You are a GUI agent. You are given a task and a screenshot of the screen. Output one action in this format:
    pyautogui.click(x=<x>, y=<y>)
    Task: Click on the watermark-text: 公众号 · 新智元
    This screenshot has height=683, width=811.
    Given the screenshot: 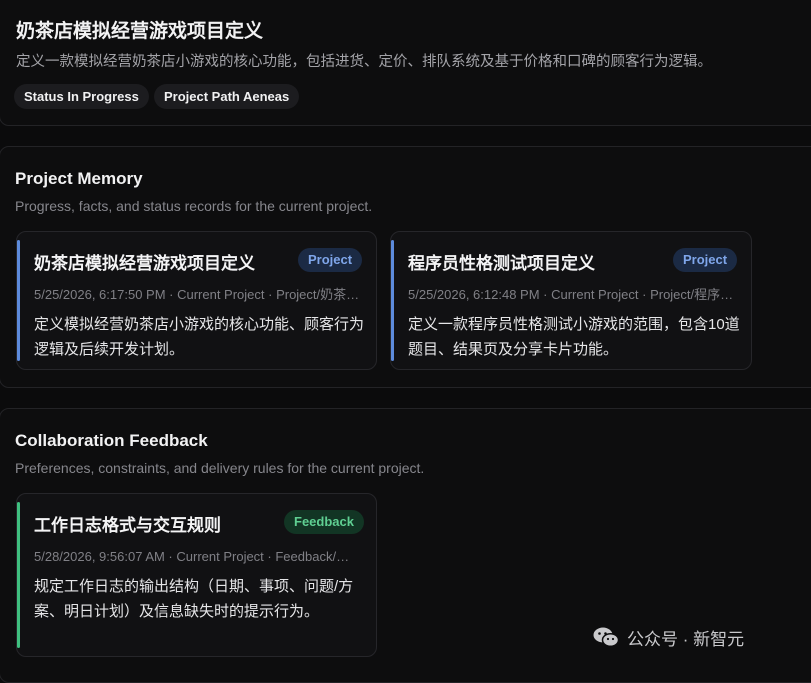 What is the action you would take?
    pyautogui.click(x=686, y=639)
    